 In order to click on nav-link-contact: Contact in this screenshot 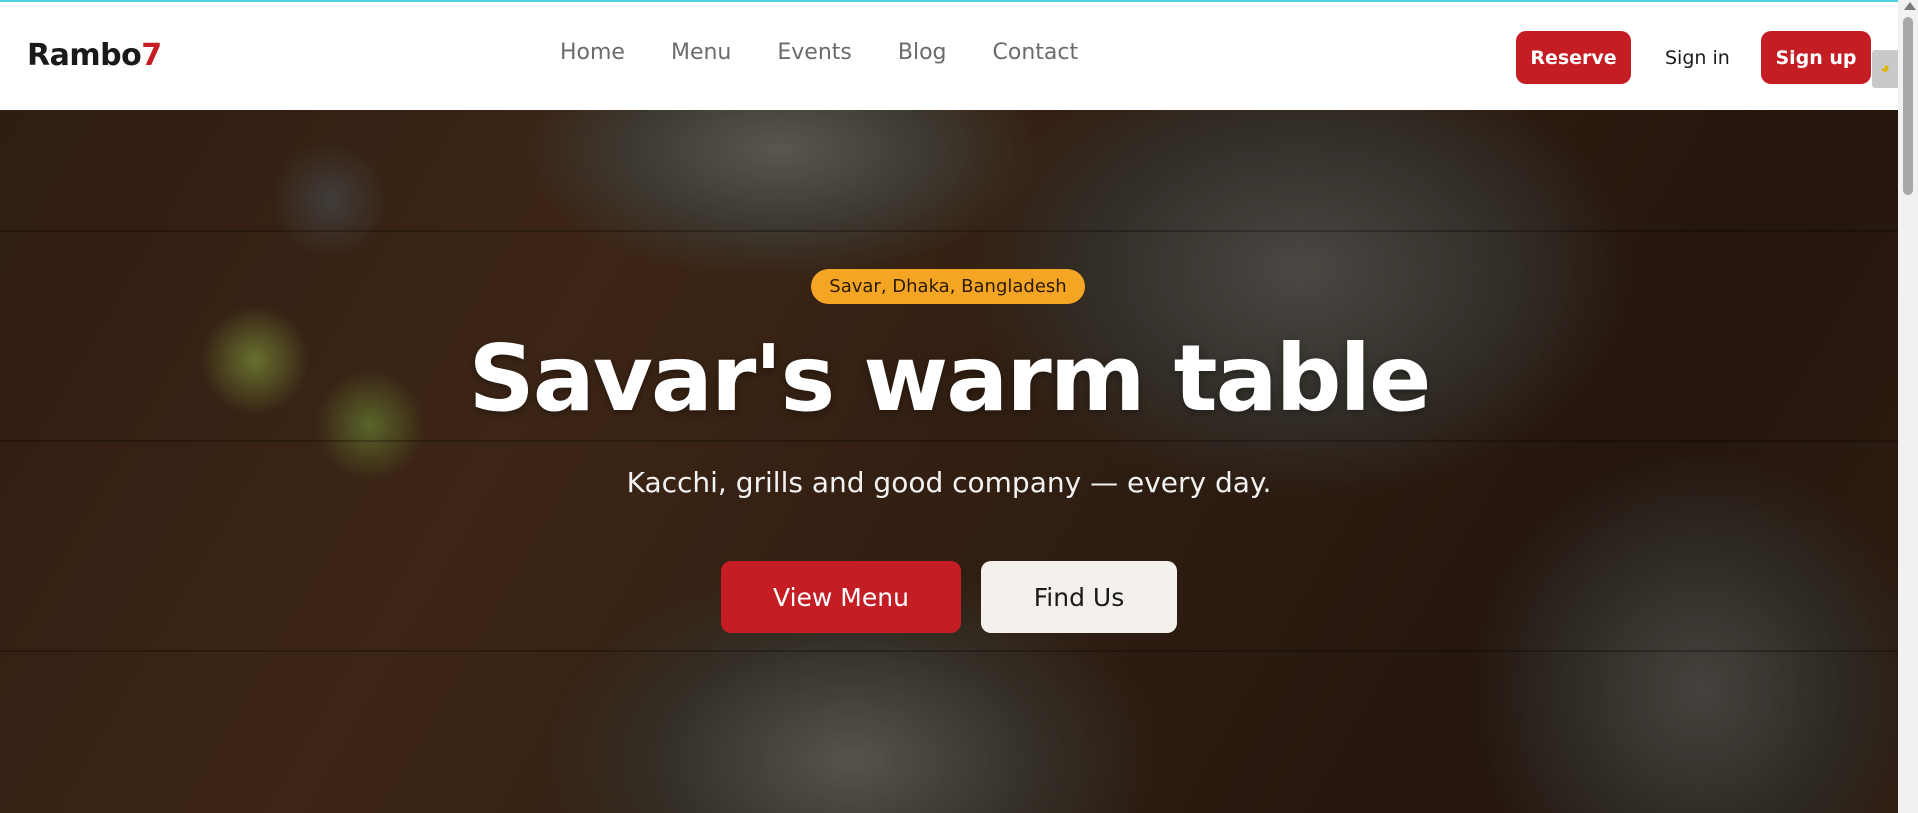, I will do `click(1036, 52)`.